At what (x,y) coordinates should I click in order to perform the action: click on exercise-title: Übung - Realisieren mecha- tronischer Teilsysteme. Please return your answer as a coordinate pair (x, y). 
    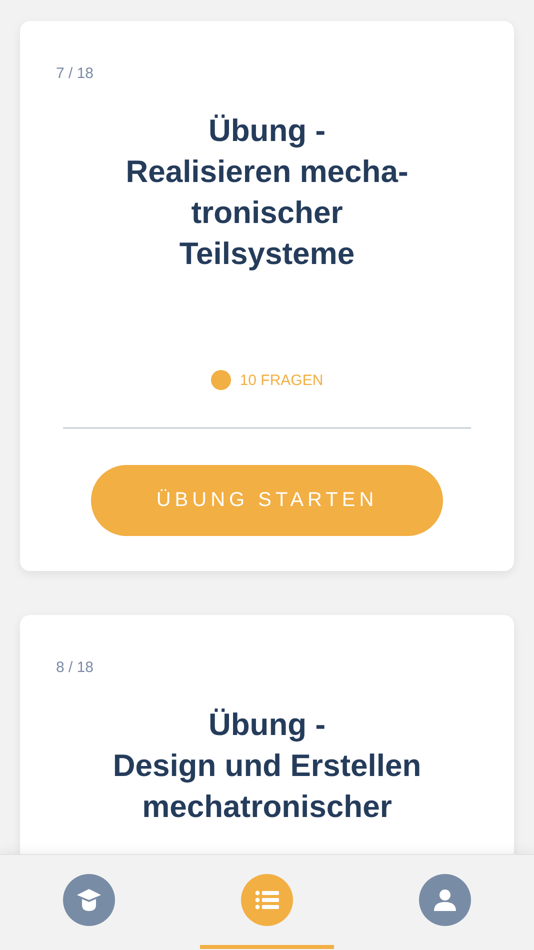
    Looking at the image, I should click on (267, 192).